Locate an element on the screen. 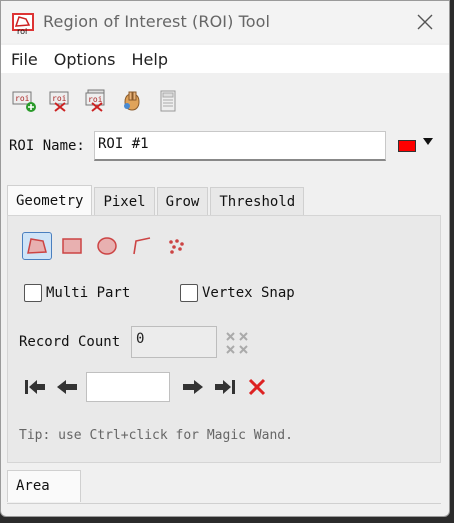  close-button is located at coordinates (425, 22).